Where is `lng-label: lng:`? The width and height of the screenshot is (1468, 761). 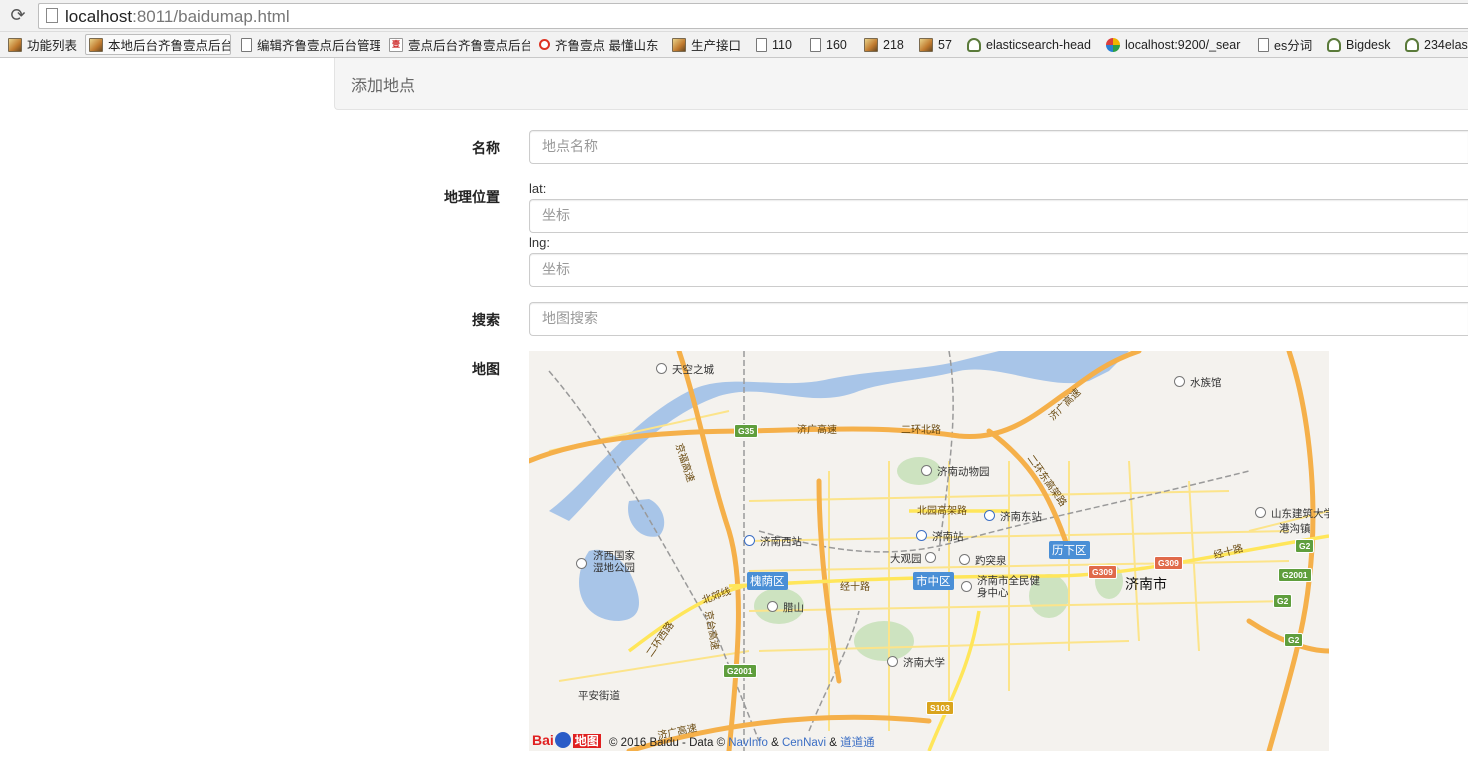
lng-label: lng: is located at coordinates (539, 242).